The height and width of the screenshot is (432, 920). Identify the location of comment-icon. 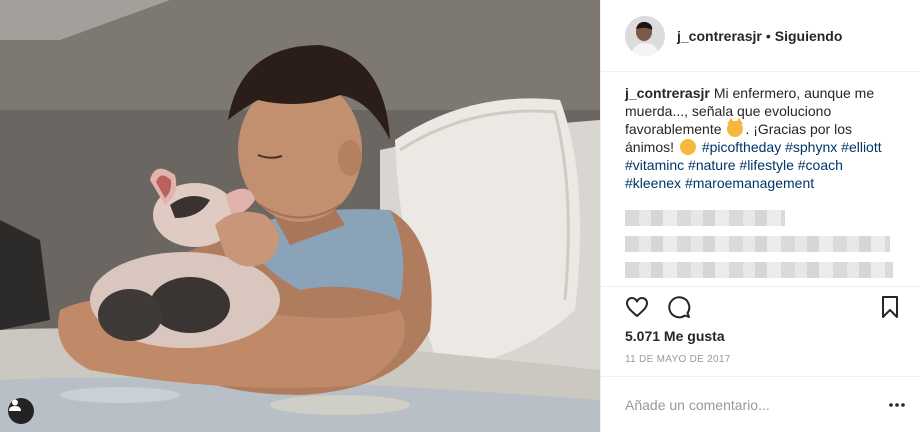
(679, 306).